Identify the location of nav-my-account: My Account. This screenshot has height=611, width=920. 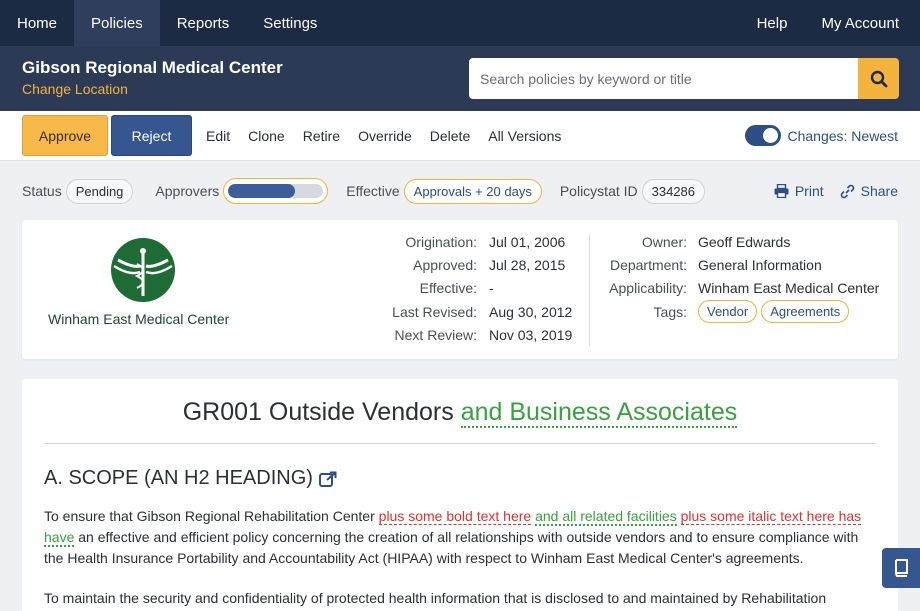
(862, 23).